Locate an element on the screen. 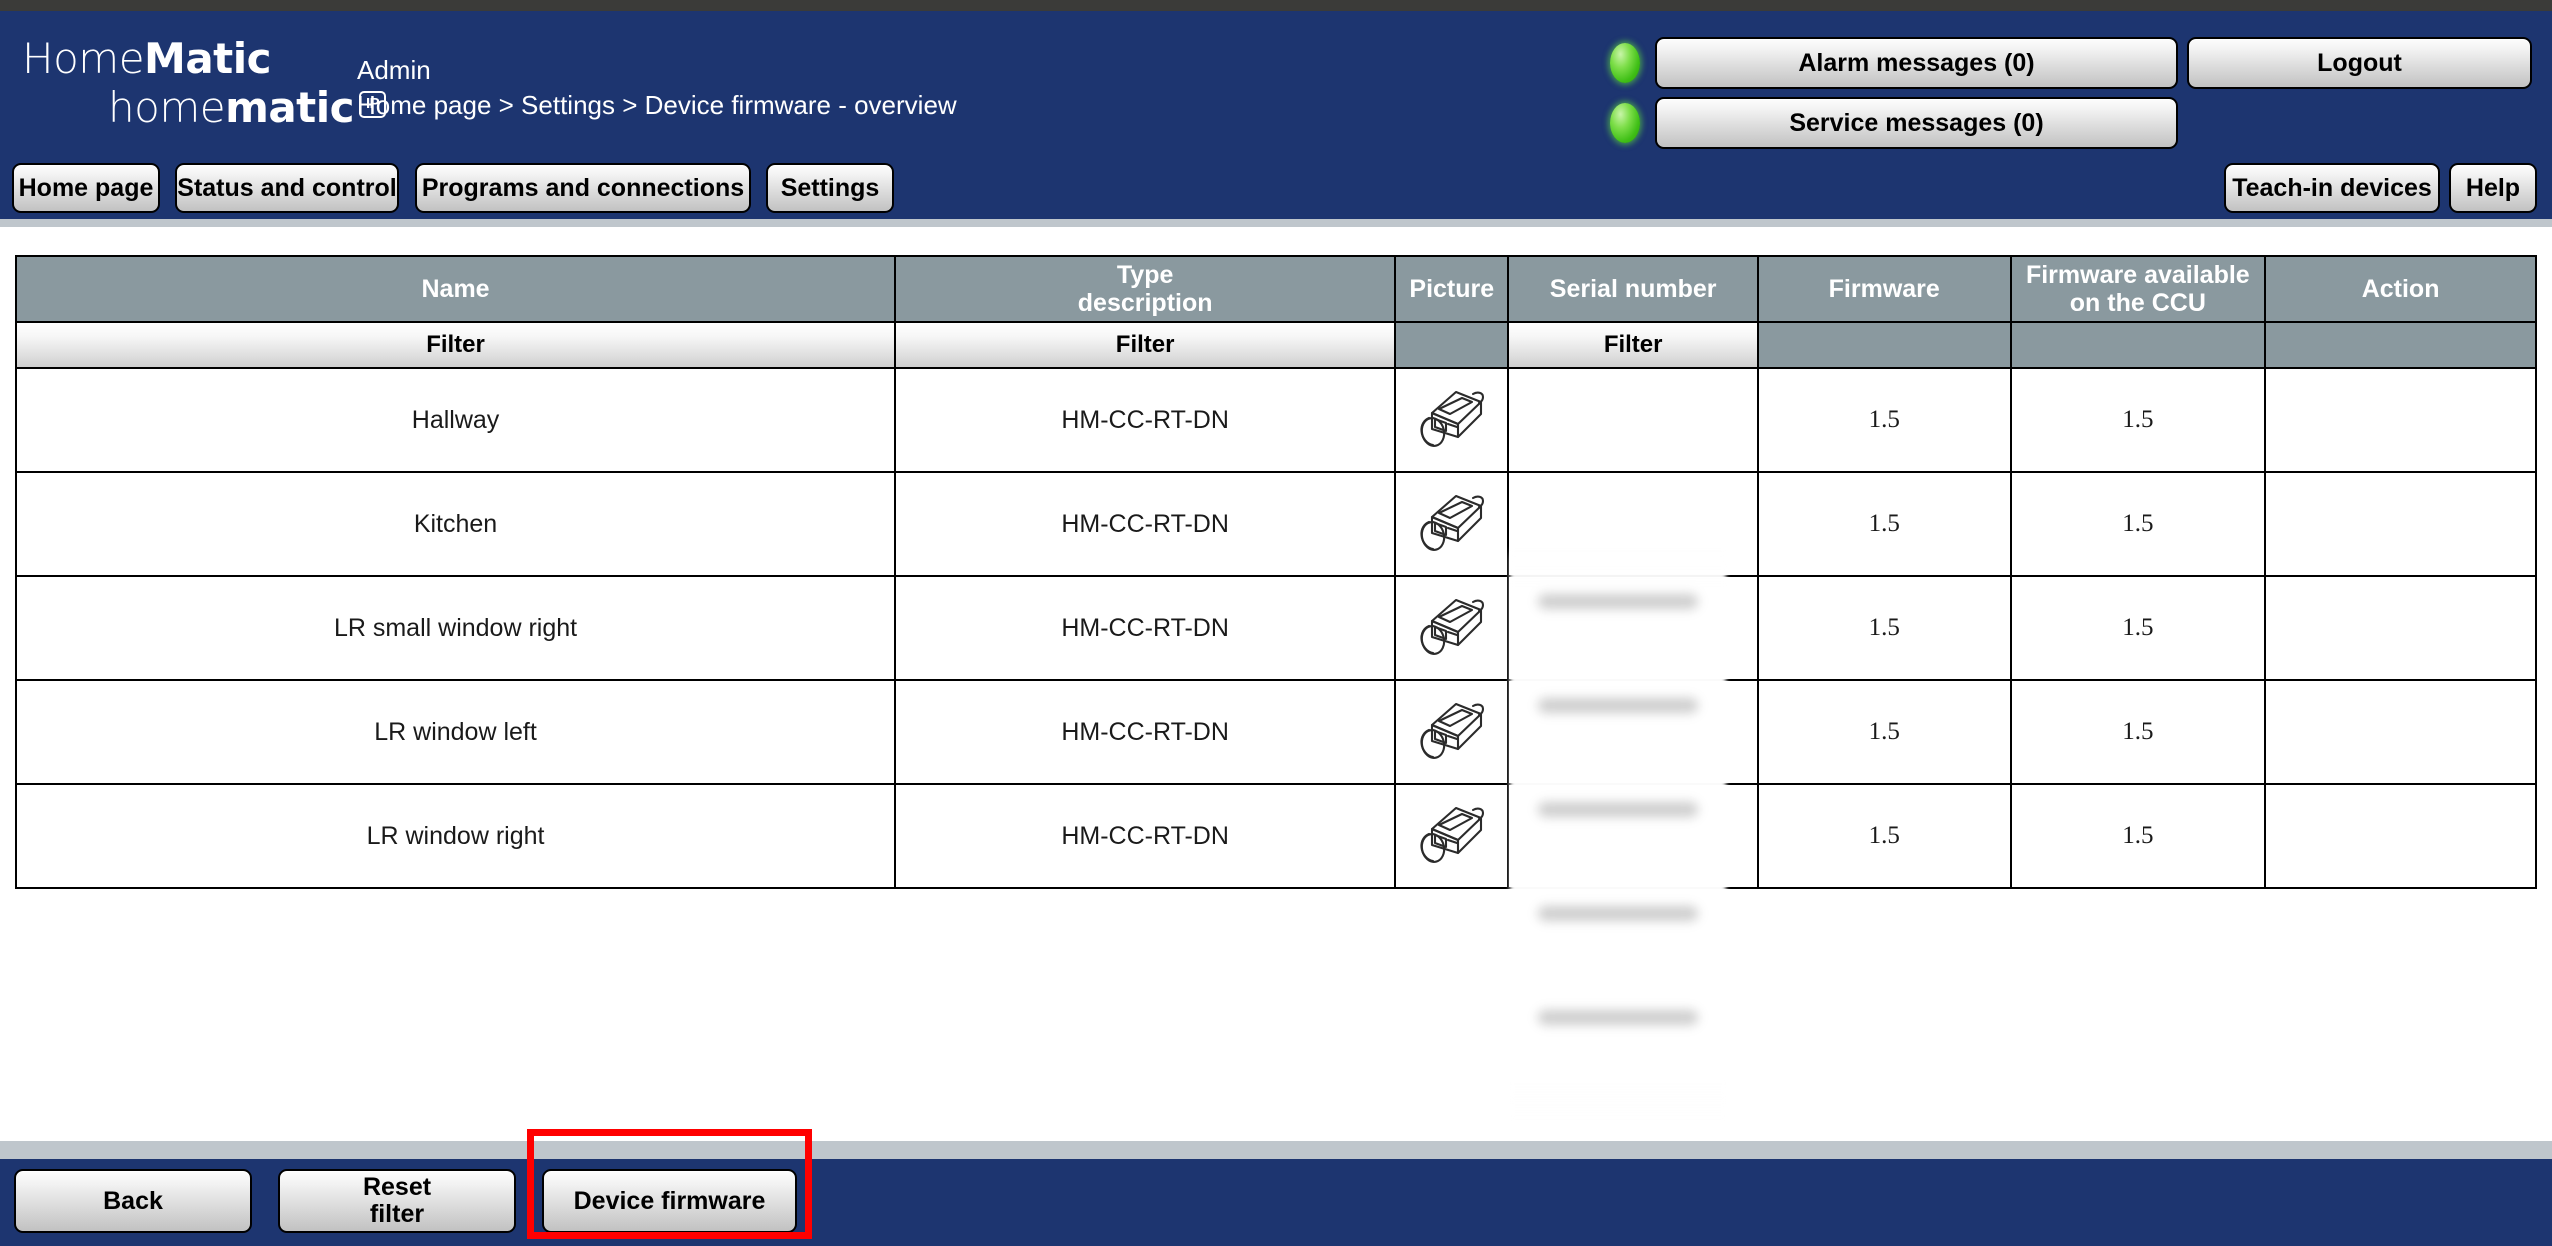 The width and height of the screenshot is (2552, 1246). service-status-led-icon is located at coordinates (1625, 123).